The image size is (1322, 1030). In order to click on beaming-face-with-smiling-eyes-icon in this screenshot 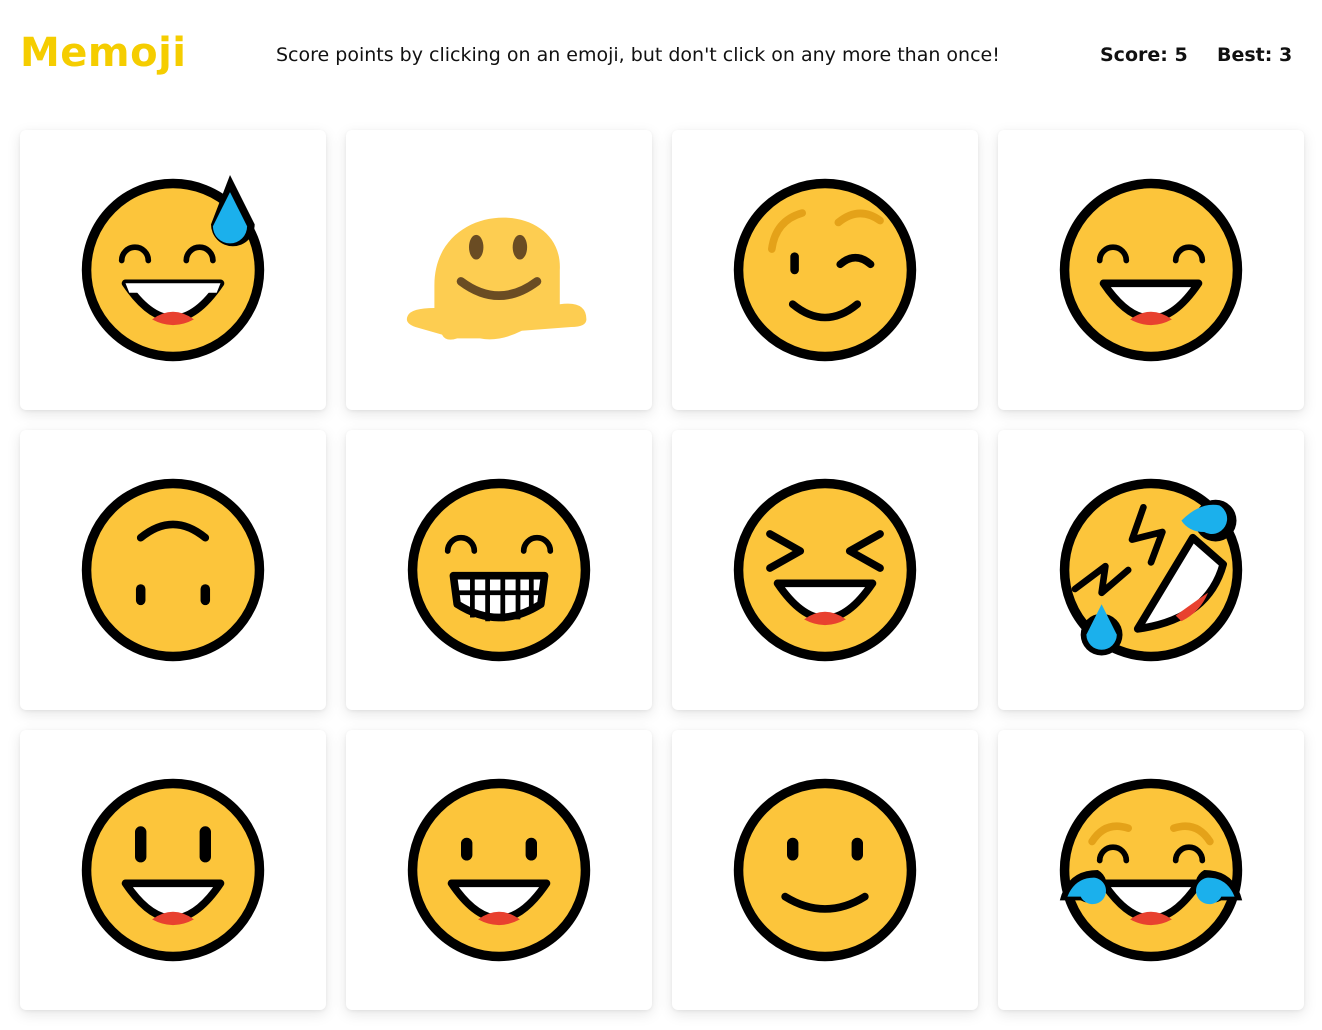, I will do `click(499, 570)`.